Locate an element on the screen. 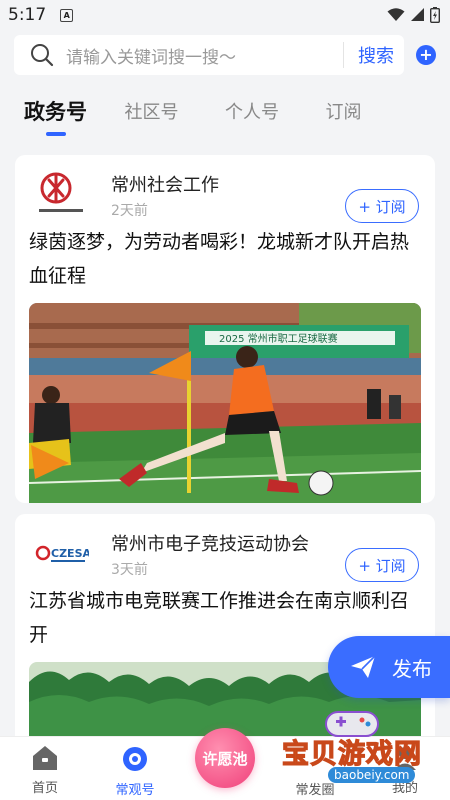 This screenshot has height=800, width=450. post-time: 2天前 is located at coordinates (129, 211).